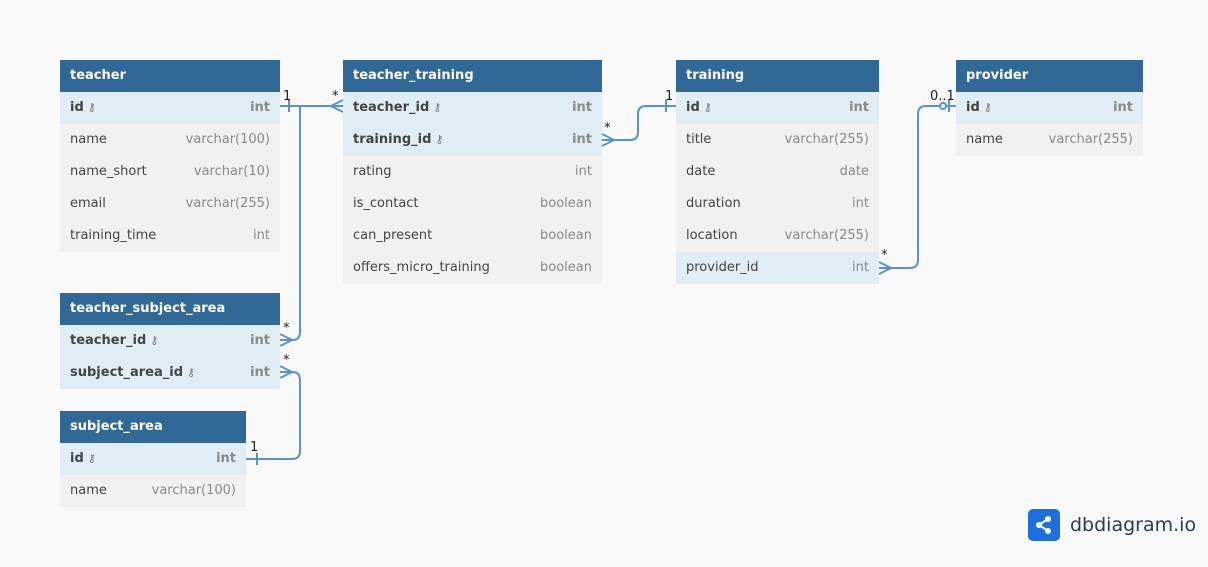 Image resolution: width=1208 pixels, height=567 pixels. What do you see at coordinates (639, 123) in the screenshot?
I see `link-training-teacher-training` at bounding box center [639, 123].